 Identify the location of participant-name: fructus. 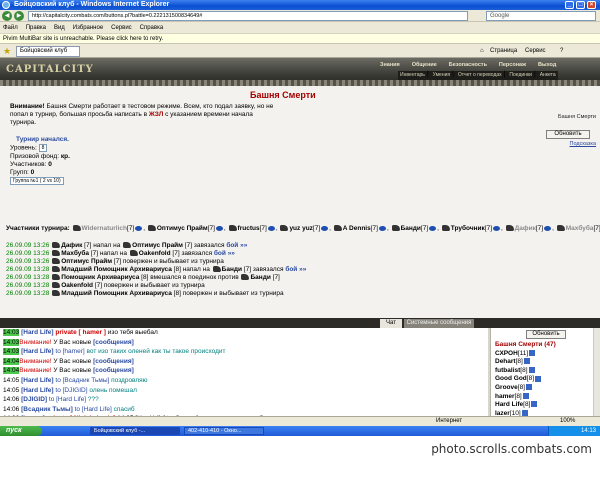
(249, 228).